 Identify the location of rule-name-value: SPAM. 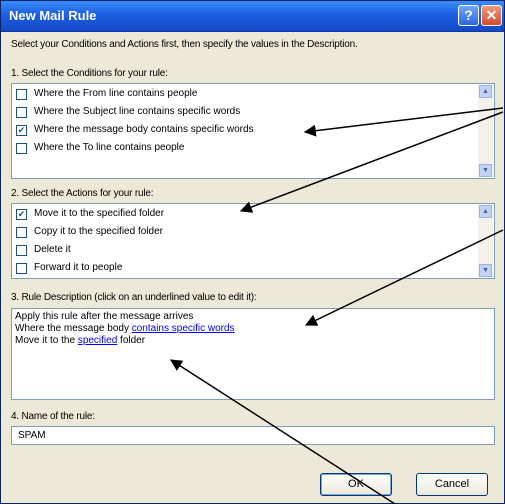
(32, 435).